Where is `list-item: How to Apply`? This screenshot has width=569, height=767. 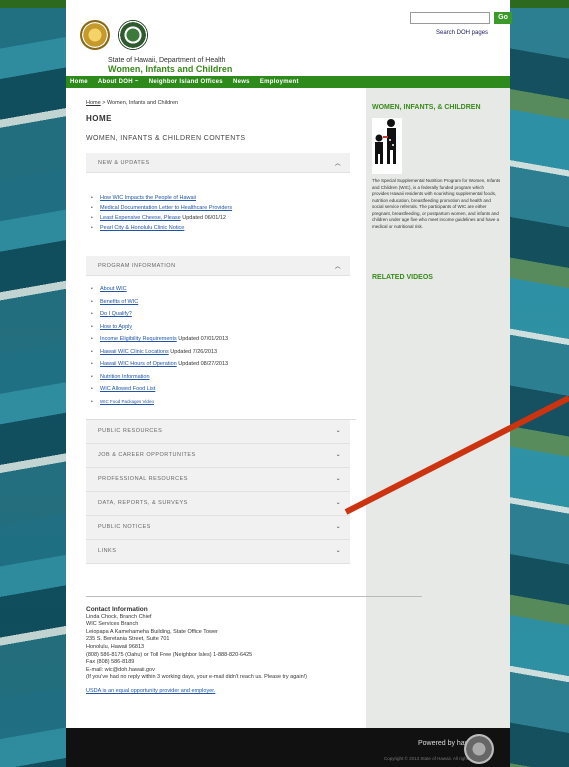 list-item: How to Apply is located at coordinates (221, 327).